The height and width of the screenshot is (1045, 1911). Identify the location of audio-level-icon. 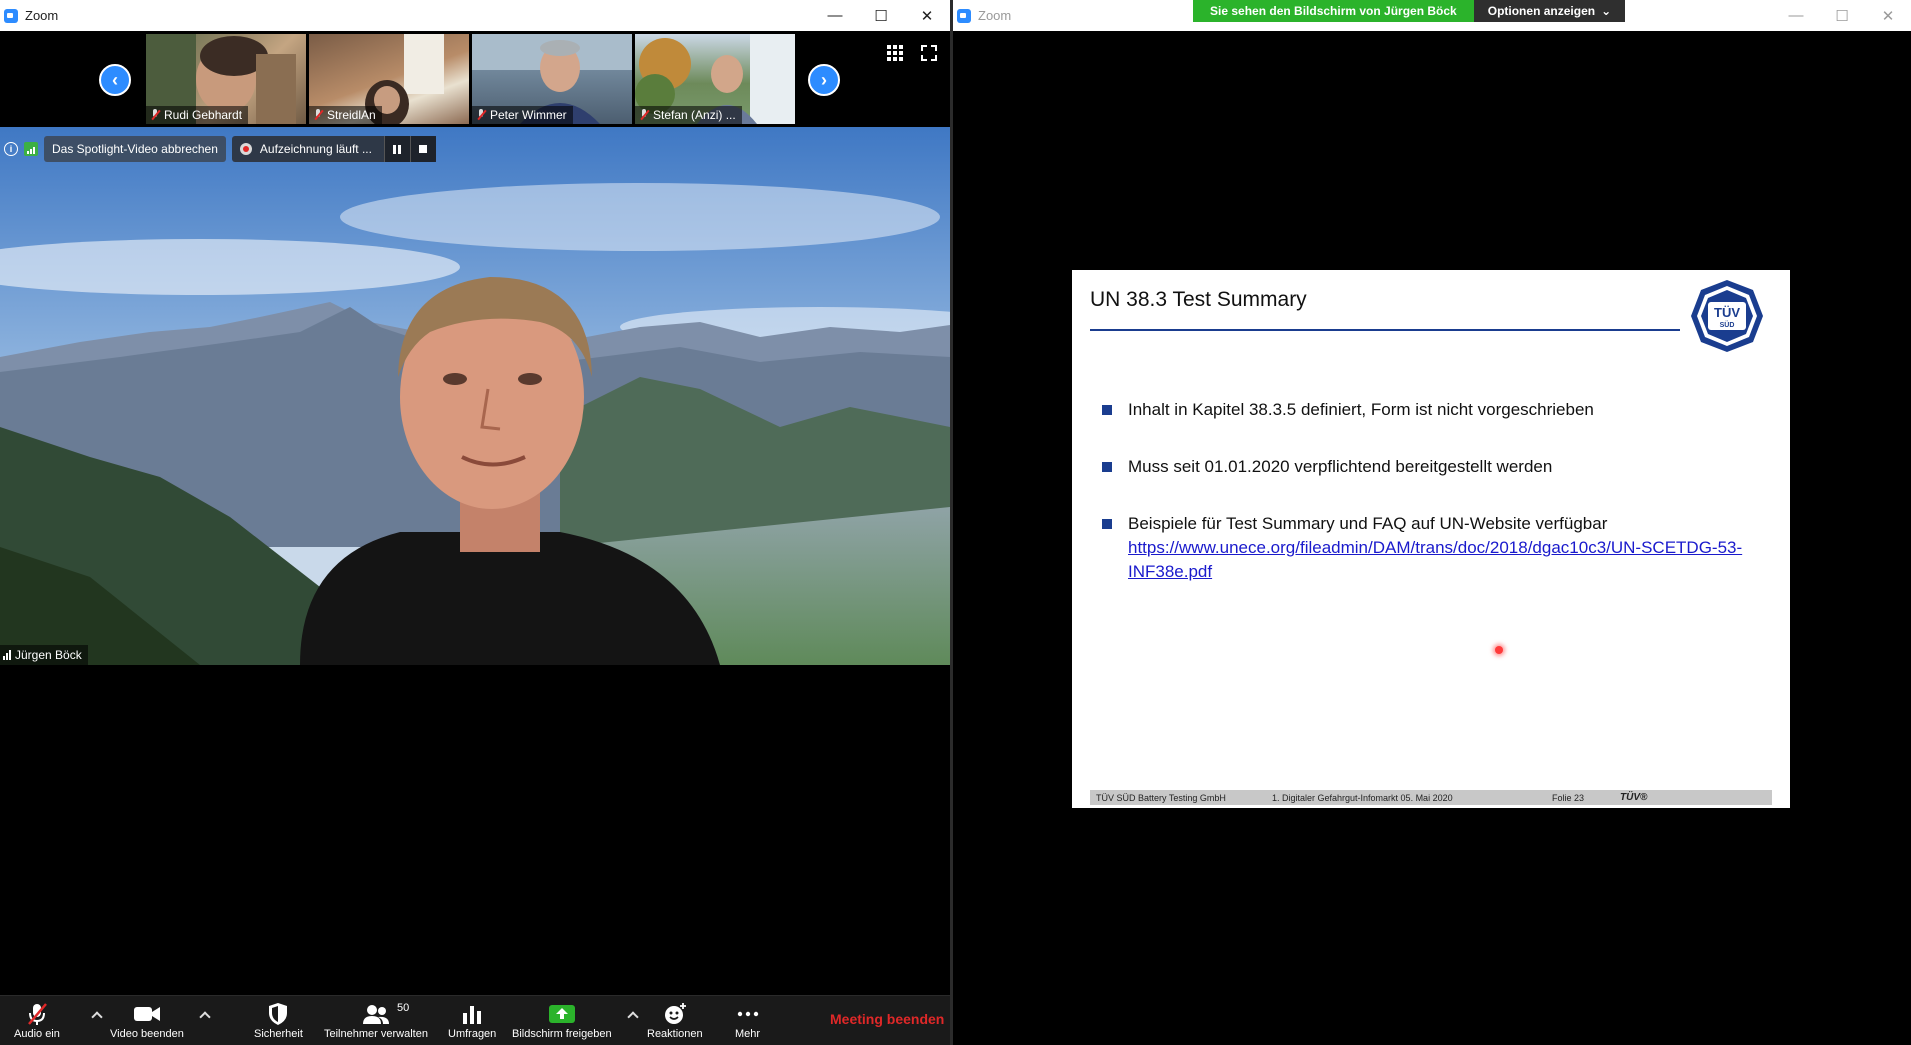
(7, 655).